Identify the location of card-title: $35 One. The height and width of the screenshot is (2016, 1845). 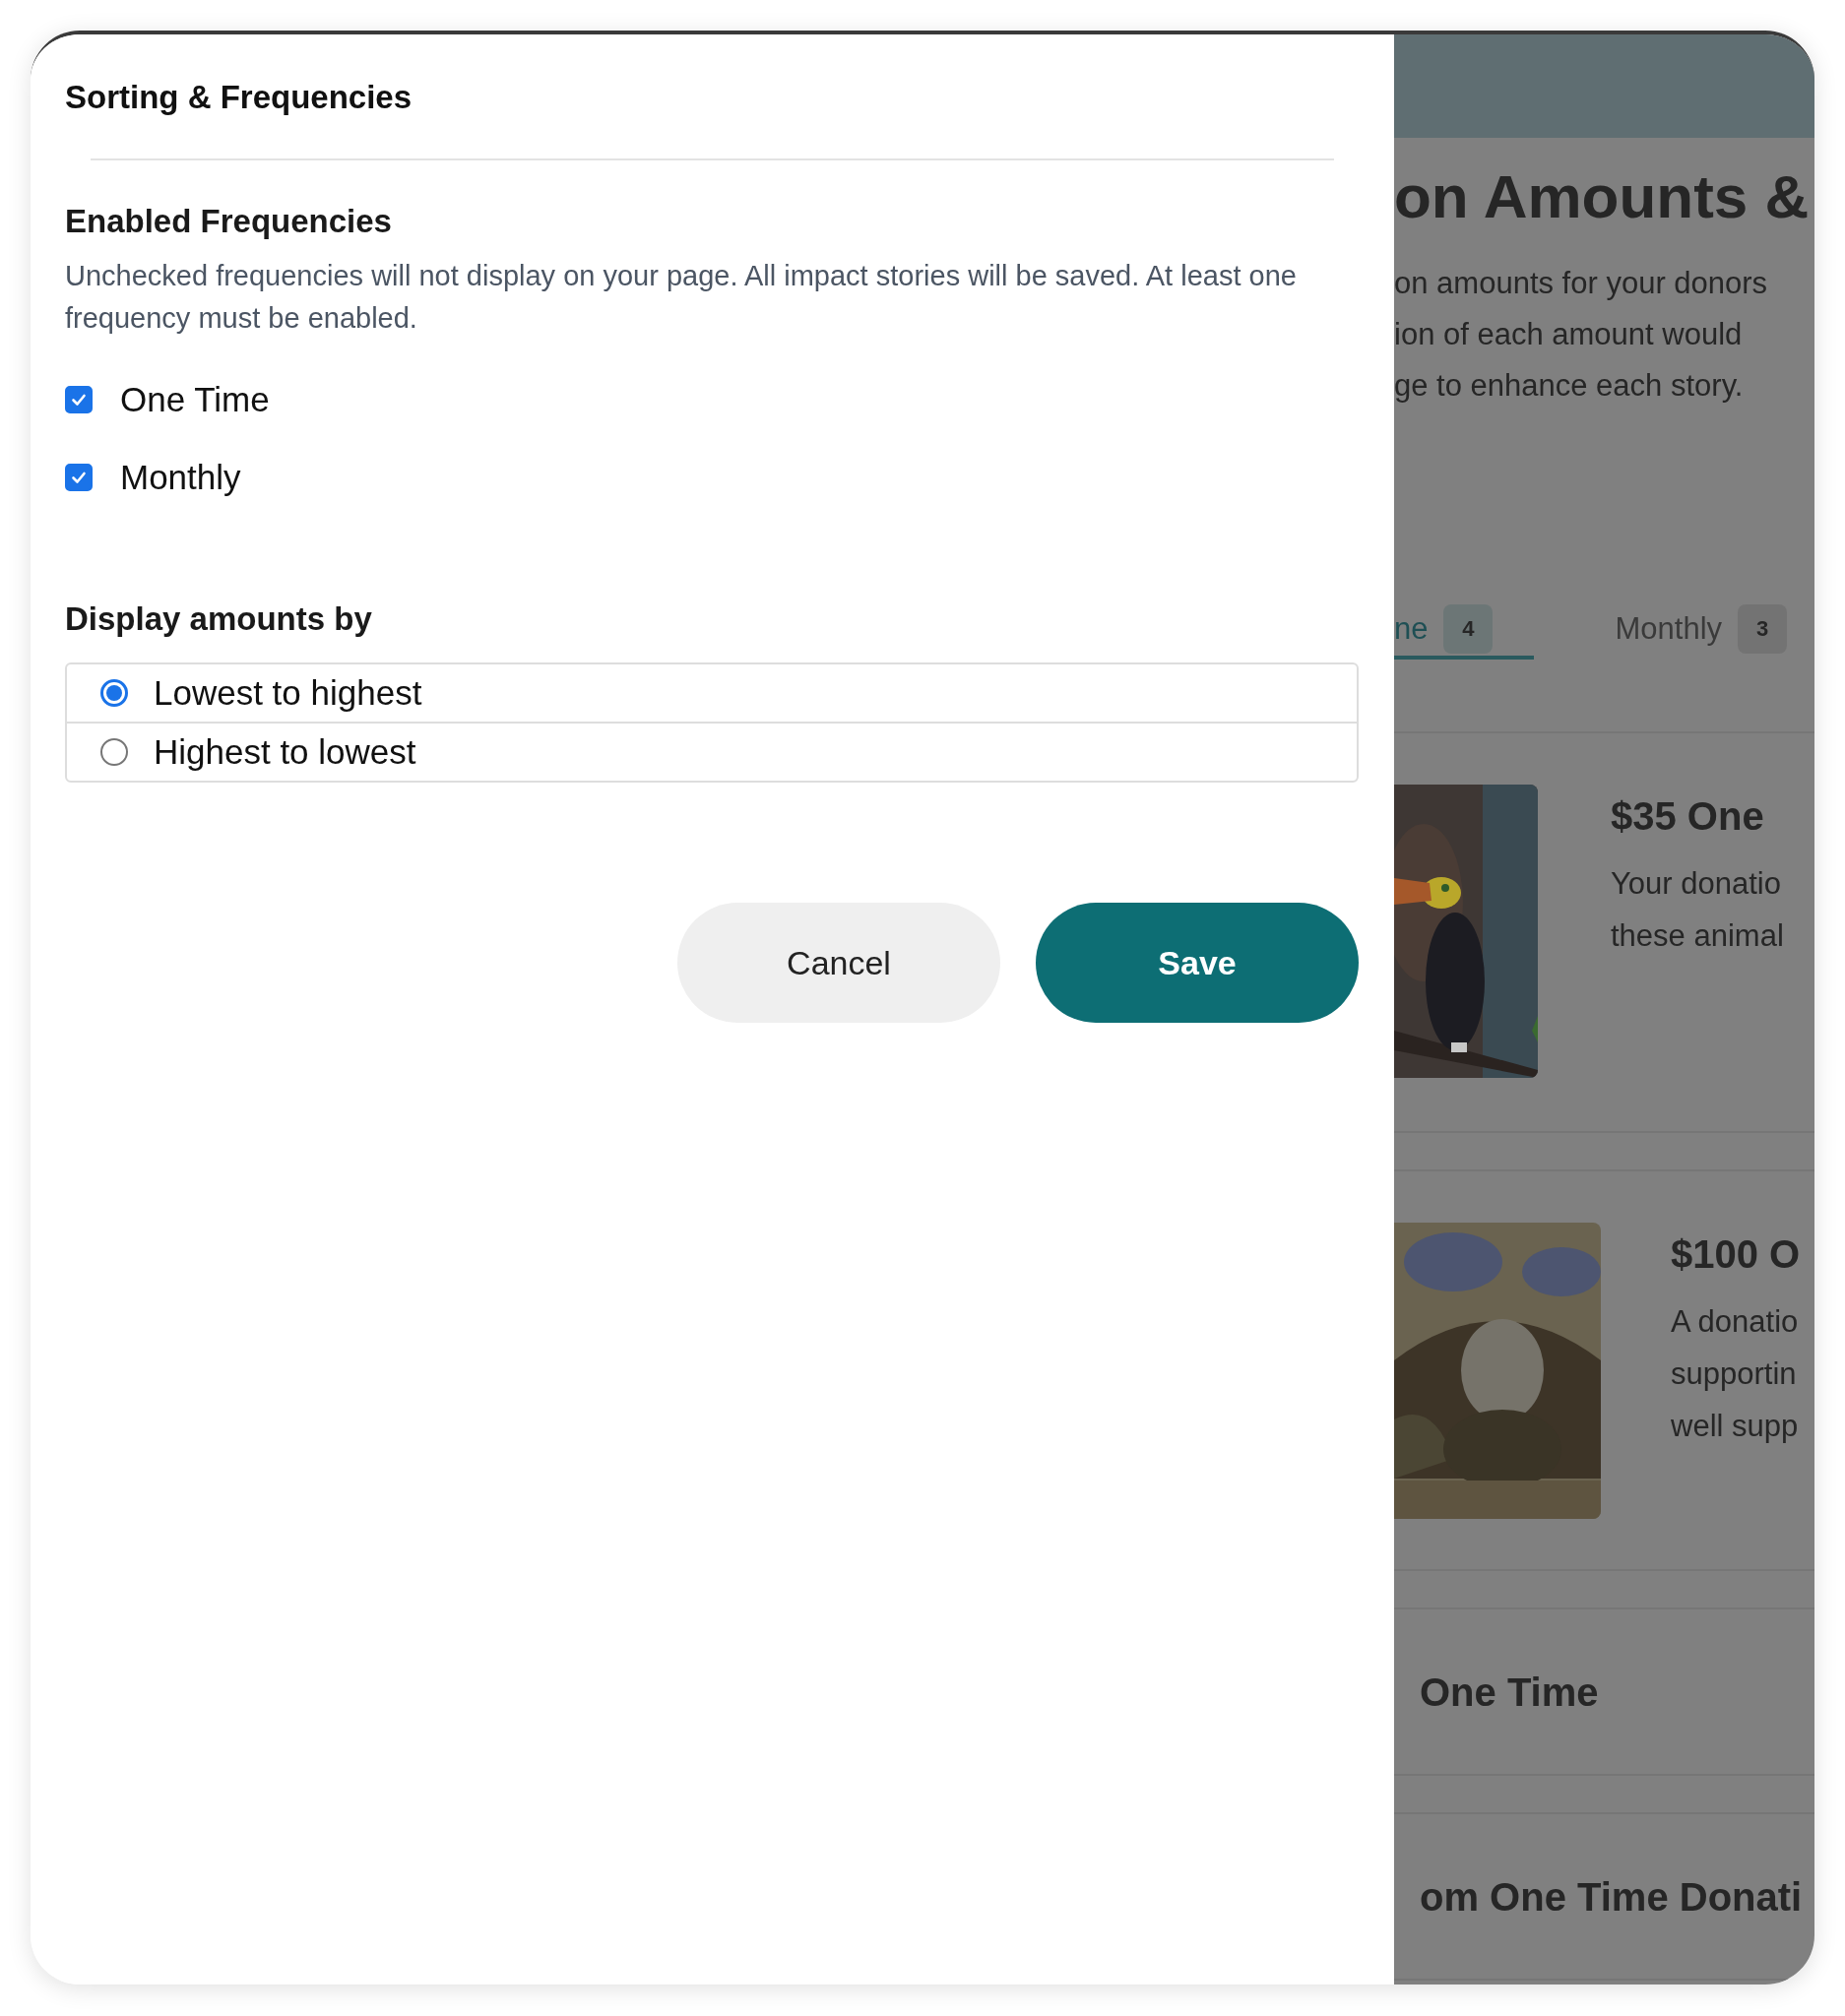
(1688, 816).